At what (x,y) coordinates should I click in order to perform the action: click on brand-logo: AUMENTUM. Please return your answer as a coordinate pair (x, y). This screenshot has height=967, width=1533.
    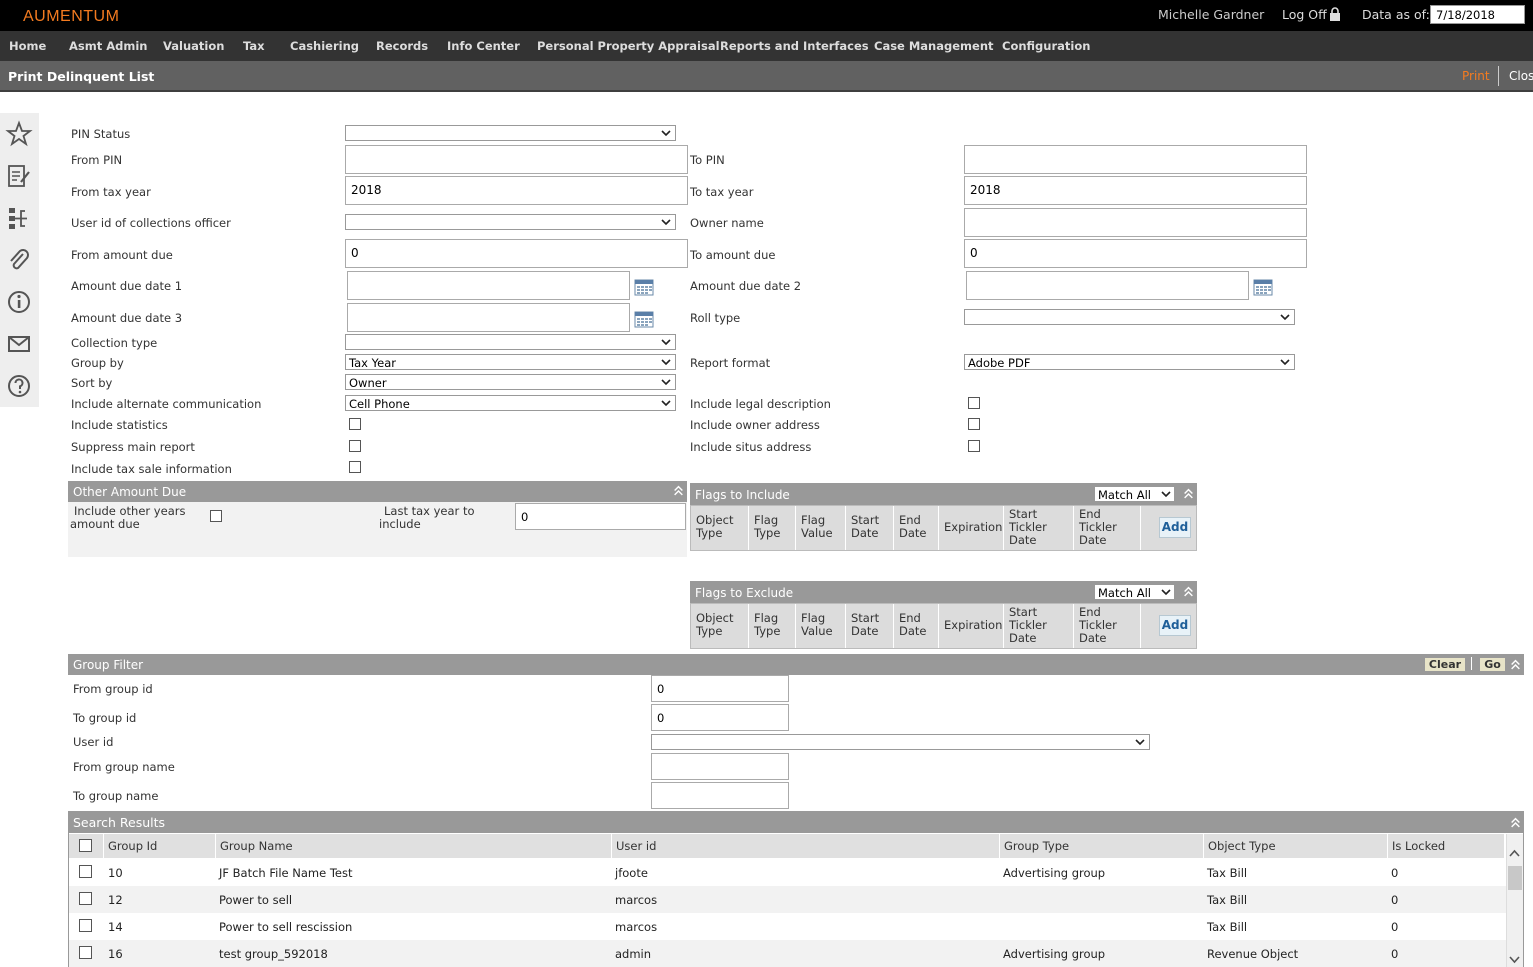
    Looking at the image, I should click on (71, 16).